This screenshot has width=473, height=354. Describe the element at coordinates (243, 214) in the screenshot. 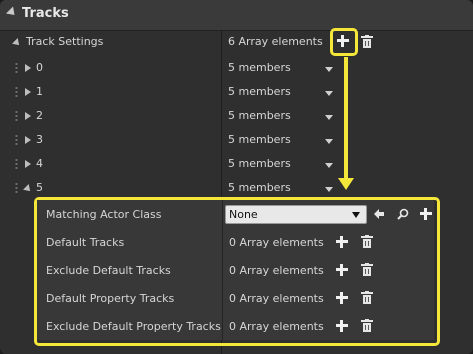

I see `actor-class-value: None` at that location.